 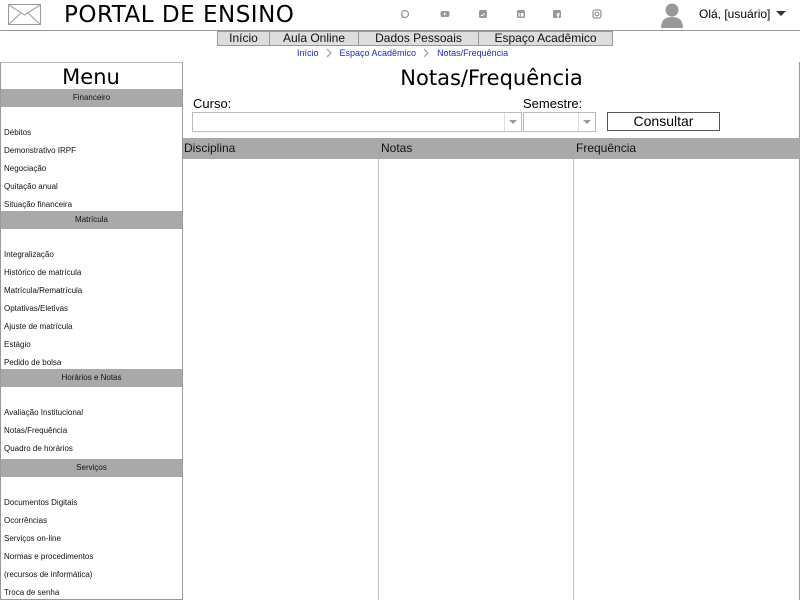 What do you see at coordinates (36, 308) in the screenshot?
I see `menu-item-optativas-eletivas: Optativas/Eletivas` at bounding box center [36, 308].